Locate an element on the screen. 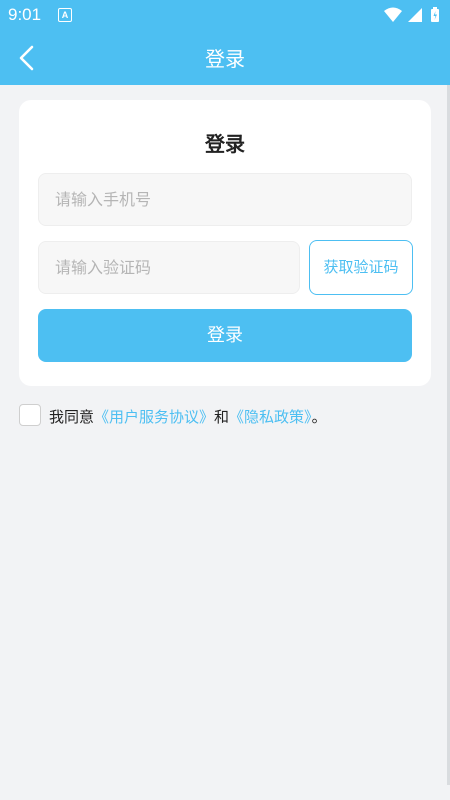  status-time: 9:01 is located at coordinates (25, 14).